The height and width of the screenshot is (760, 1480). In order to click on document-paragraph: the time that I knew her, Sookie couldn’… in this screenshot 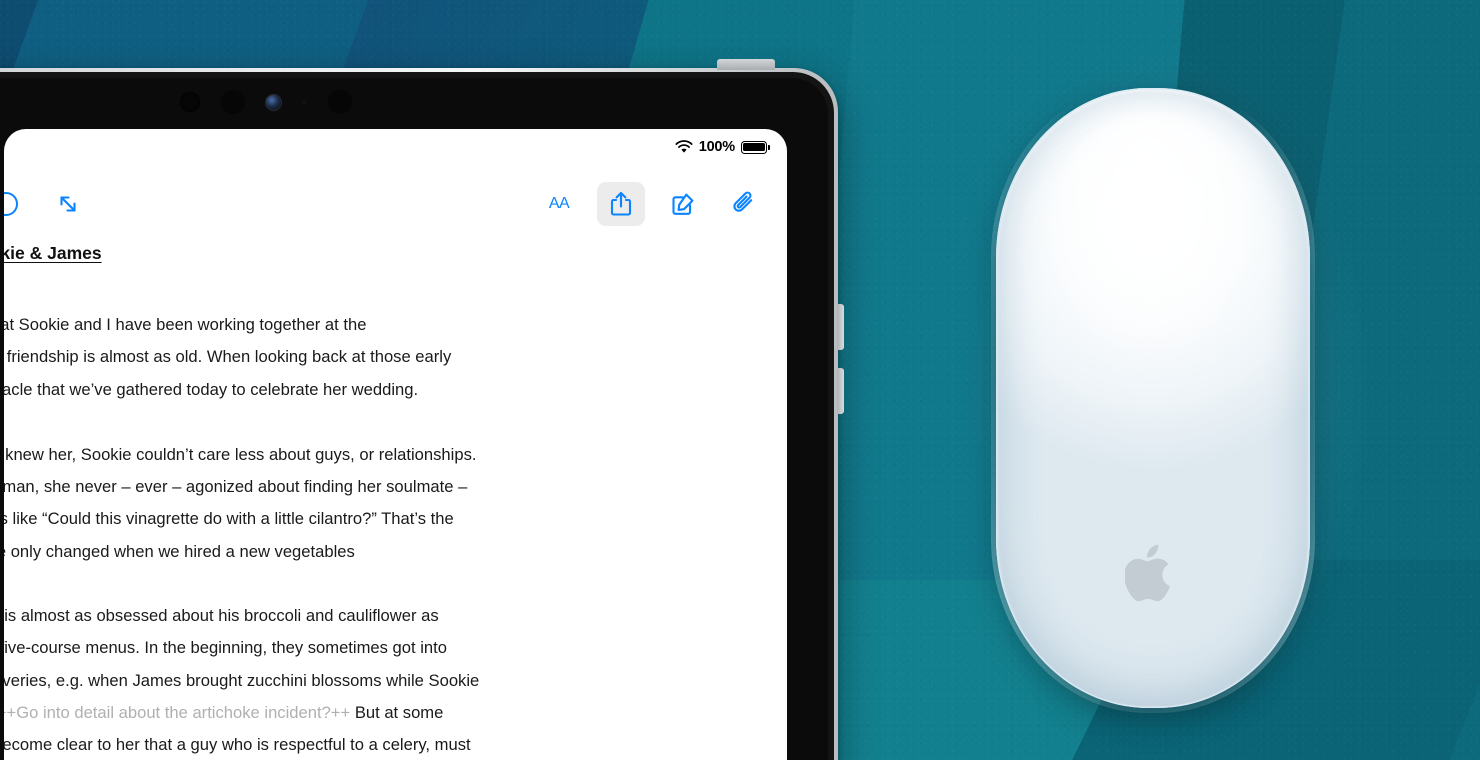, I will do `click(384, 503)`.